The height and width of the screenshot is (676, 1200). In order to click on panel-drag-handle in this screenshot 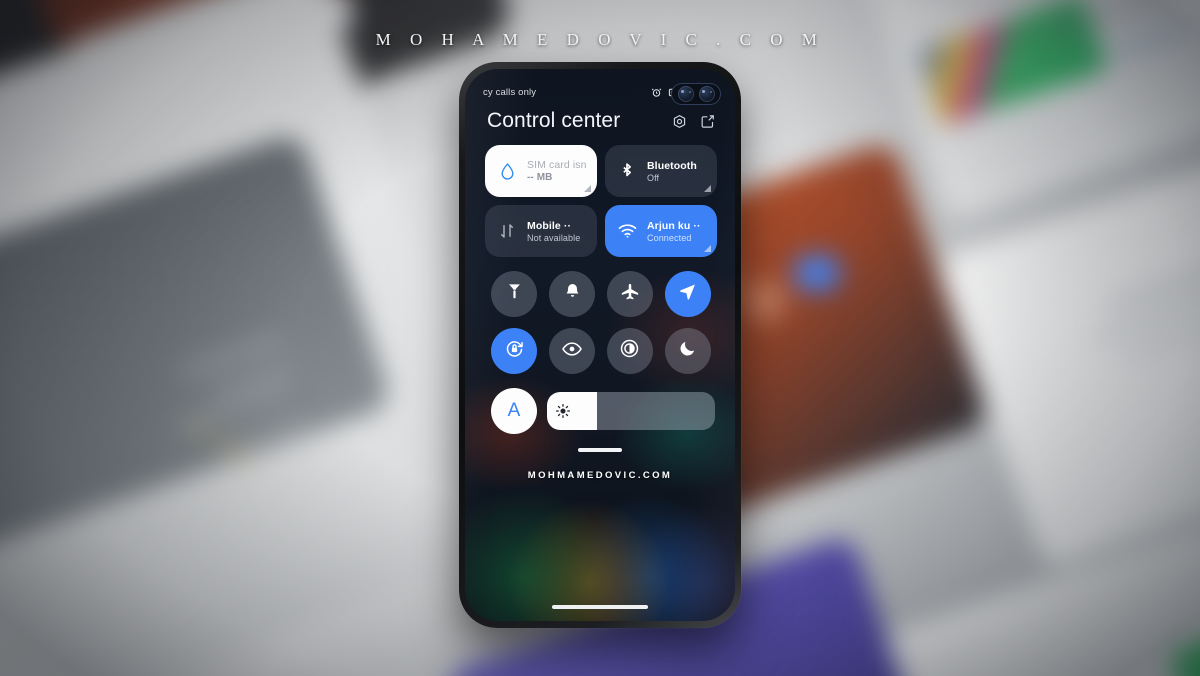, I will do `click(600, 450)`.